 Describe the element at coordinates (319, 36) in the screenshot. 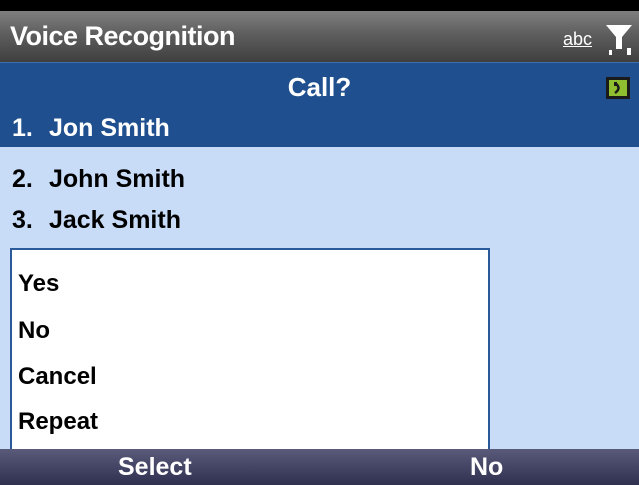

I see `title-bar: Voice Recognition abc` at that location.